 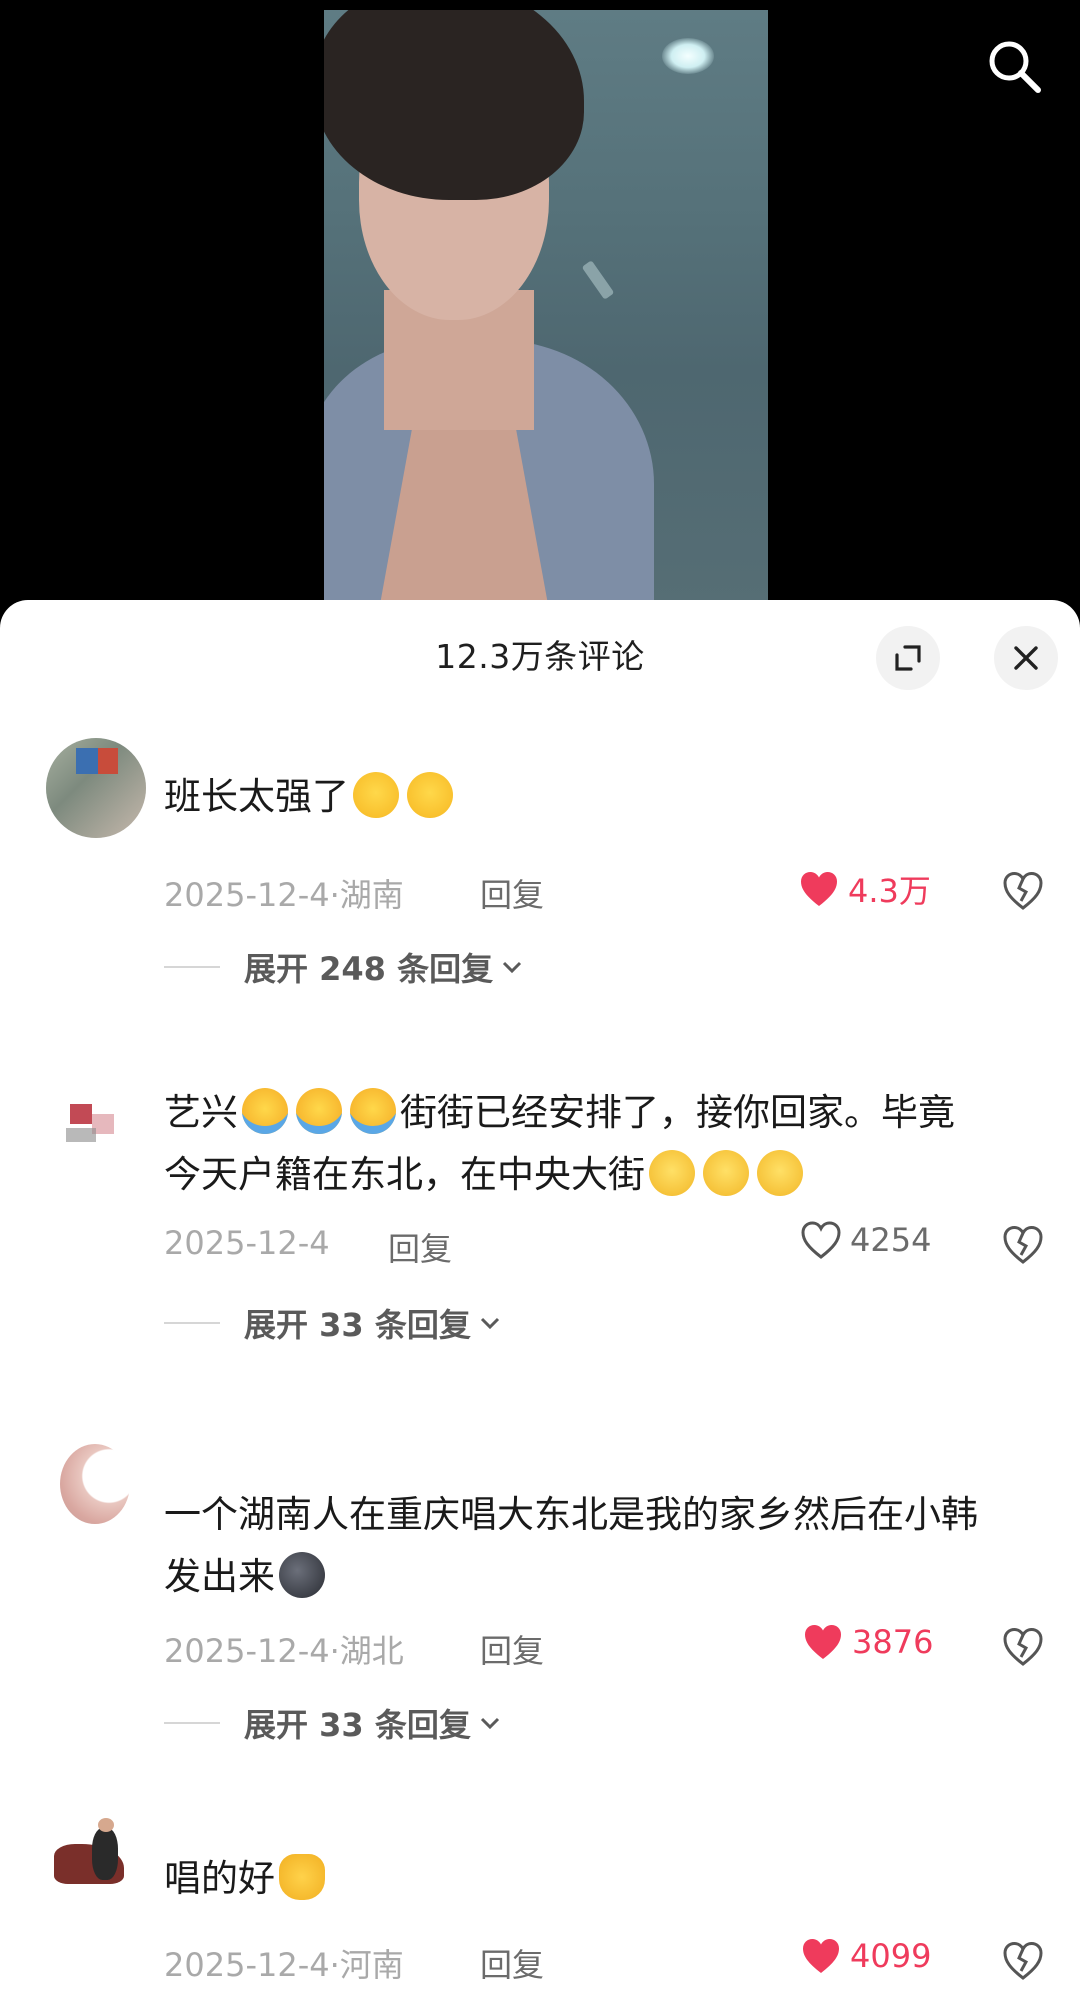 I want to click on comment-meta: 2025-12-4·湖北, so click(x=284, y=1649).